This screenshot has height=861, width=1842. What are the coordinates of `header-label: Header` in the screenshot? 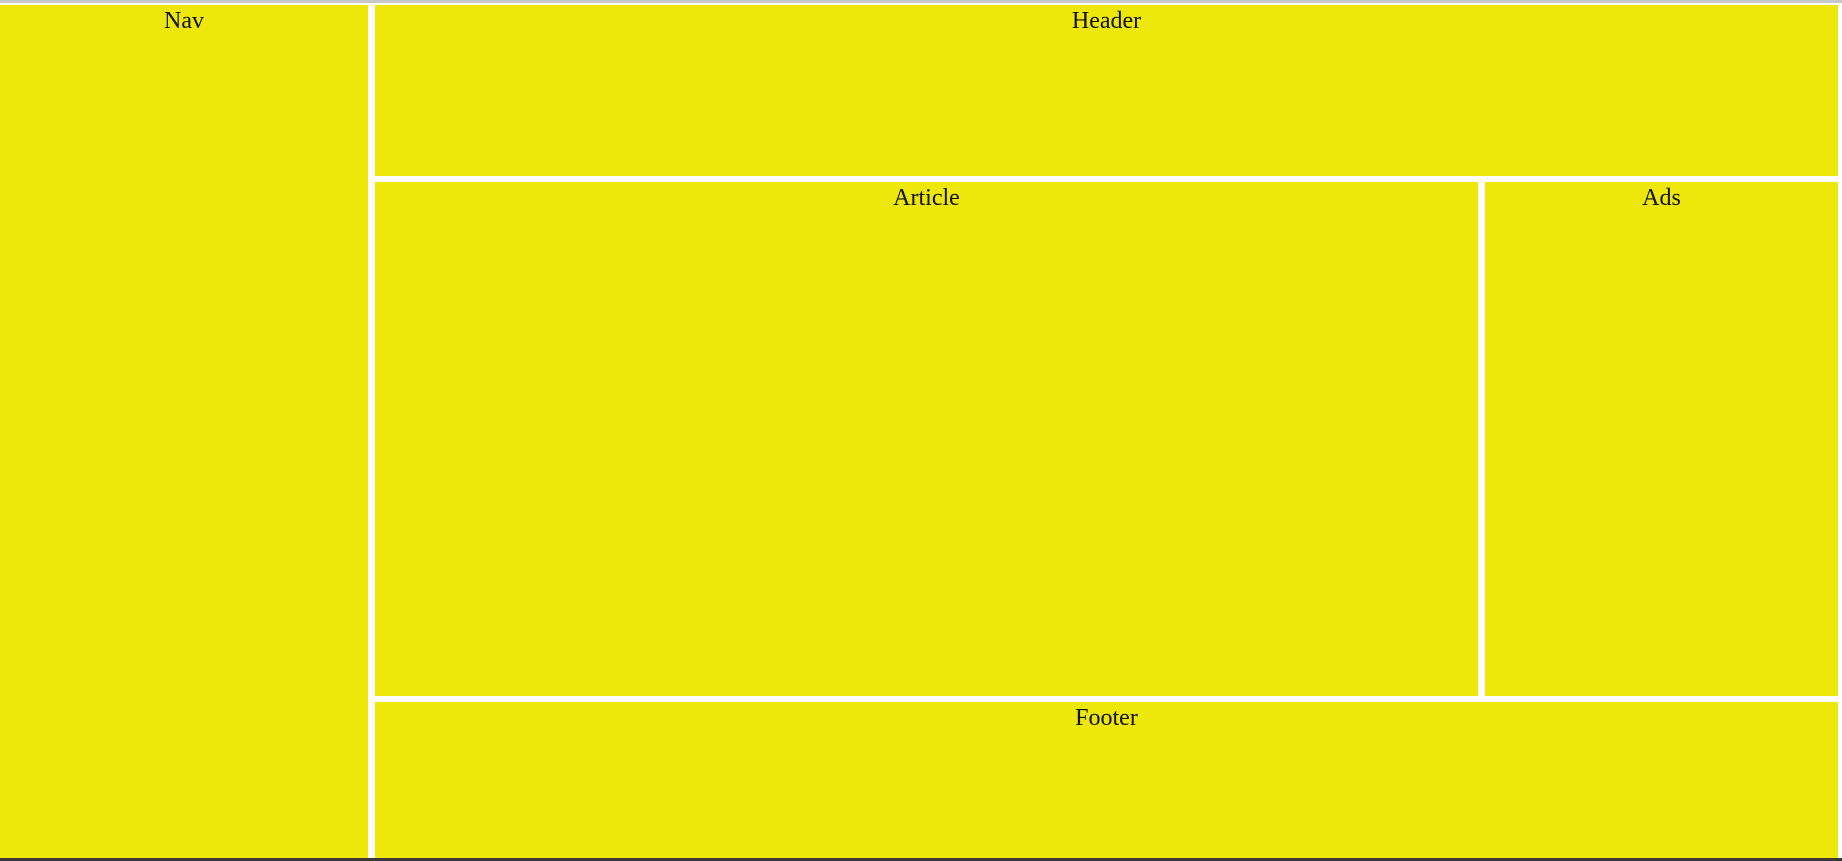 It's located at (1106, 21).